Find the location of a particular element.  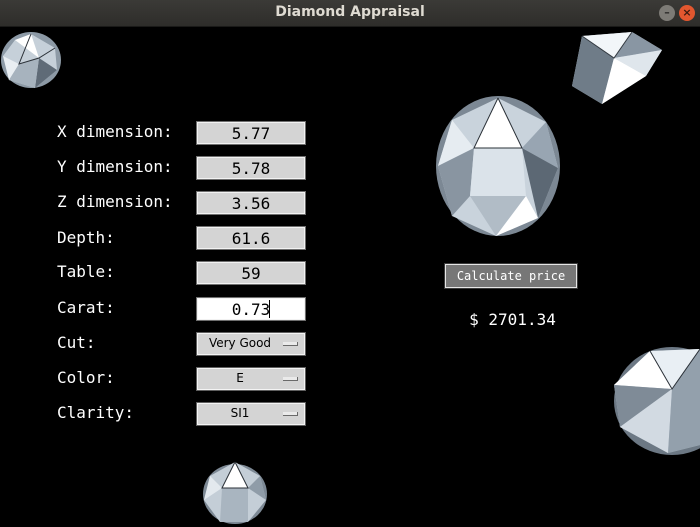

label-z-dimension: Z dimension: is located at coordinates (115, 201).